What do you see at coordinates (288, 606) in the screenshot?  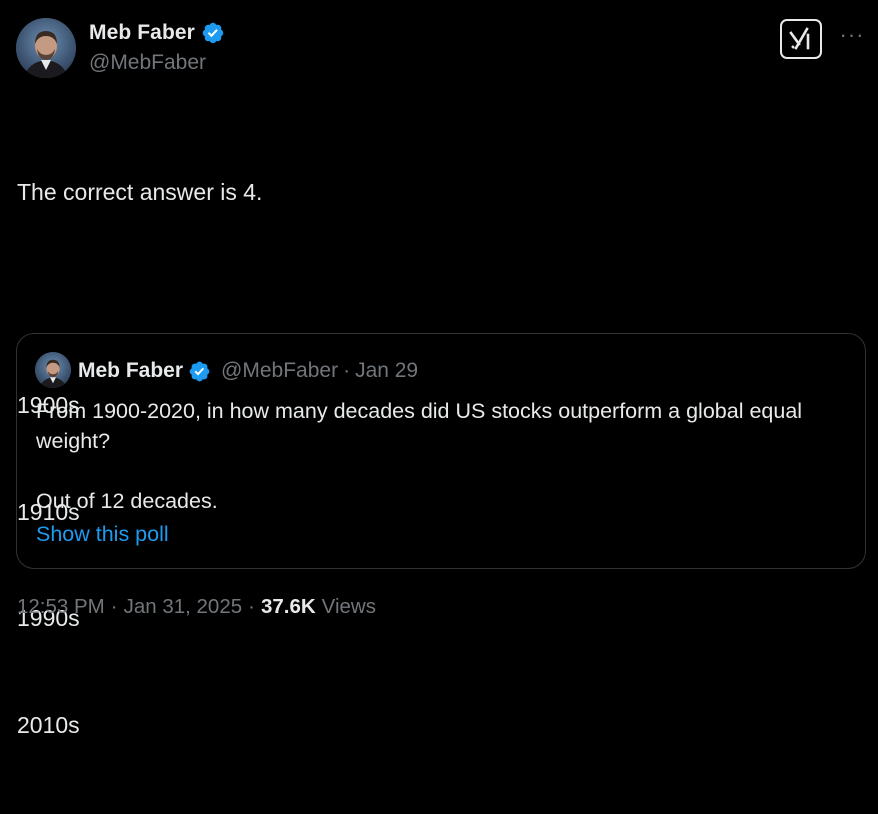 I see `views-count: 37.6K` at bounding box center [288, 606].